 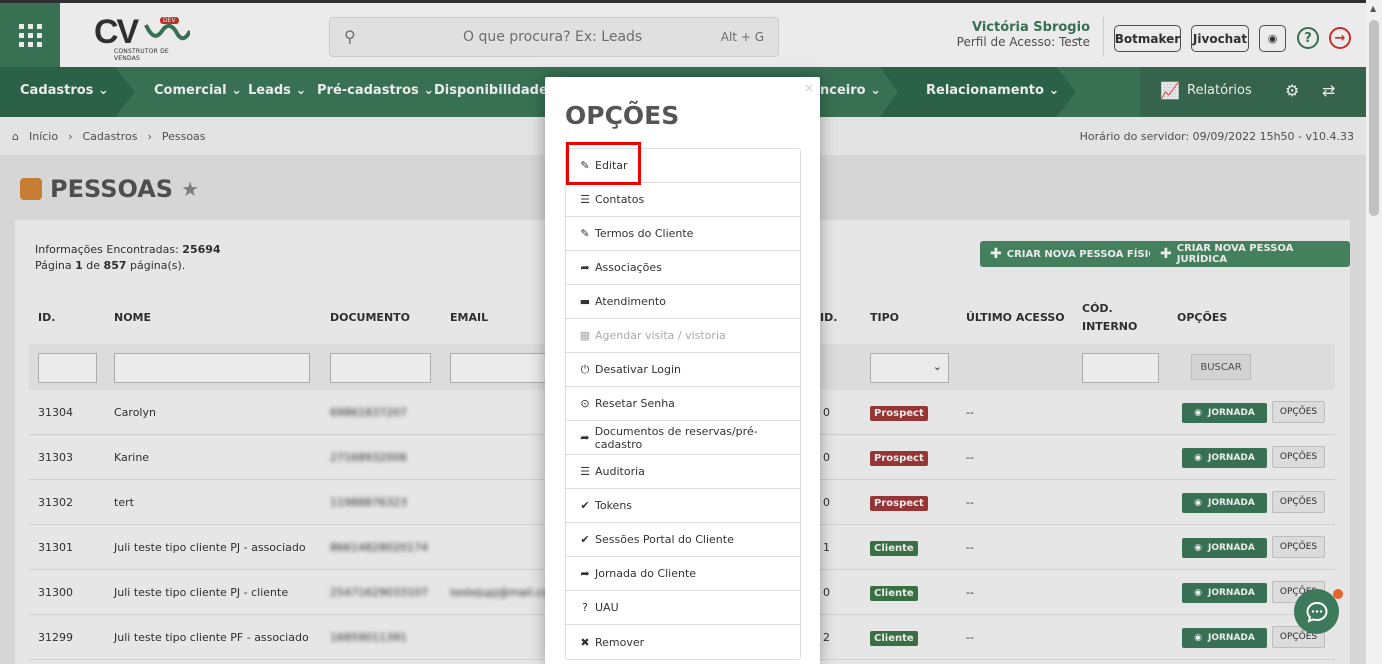 I want to click on option-auditoria: ☰ Auditoria, so click(x=683, y=472).